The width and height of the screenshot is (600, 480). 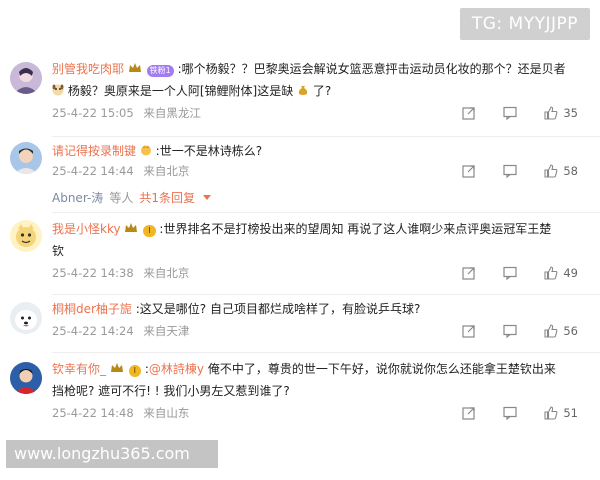 What do you see at coordinates (94, 151) in the screenshot?
I see `username: 请记得按录制键` at bounding box center [94, 151].